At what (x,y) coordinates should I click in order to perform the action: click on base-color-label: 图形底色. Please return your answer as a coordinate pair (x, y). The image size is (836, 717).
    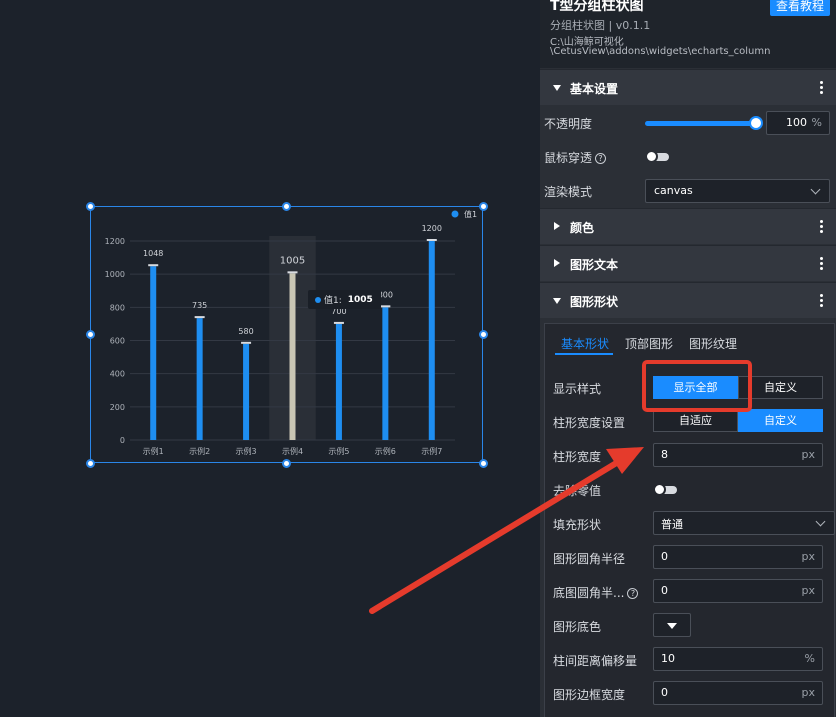
    Looking at the image, I should click on (577, 627).